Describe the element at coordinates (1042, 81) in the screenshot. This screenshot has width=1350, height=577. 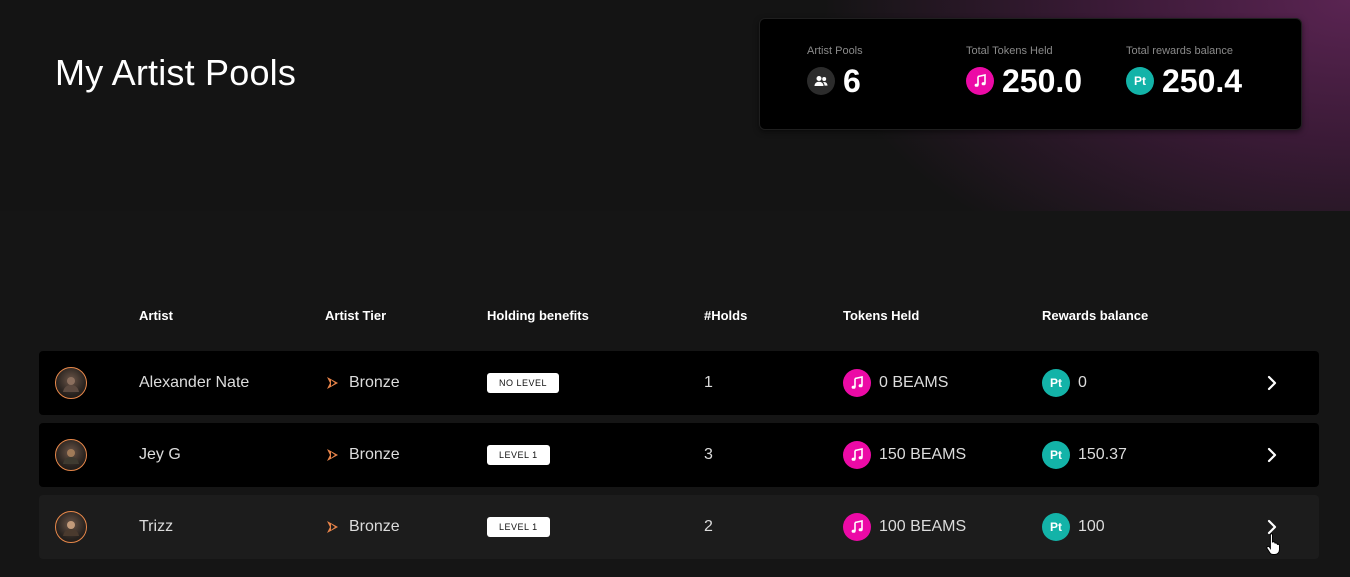
I see `stat-value: 250.0` at that location.